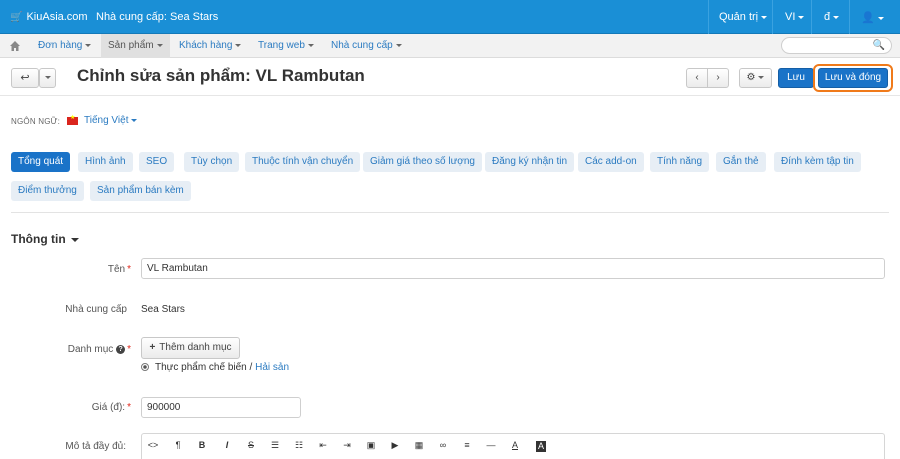  What do you see at coordinates (832, 17) in the screenshot?
I see `currency-menu: đ` at bounding box center [832, 17].